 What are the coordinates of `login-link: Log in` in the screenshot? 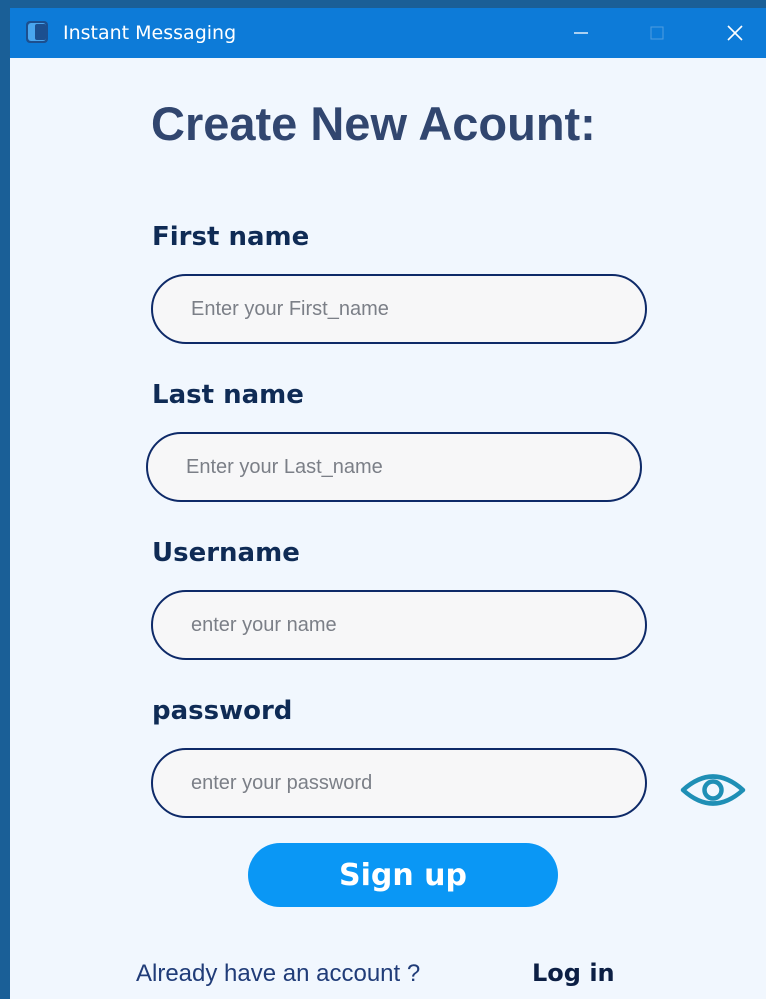 It's located at (573, 973).